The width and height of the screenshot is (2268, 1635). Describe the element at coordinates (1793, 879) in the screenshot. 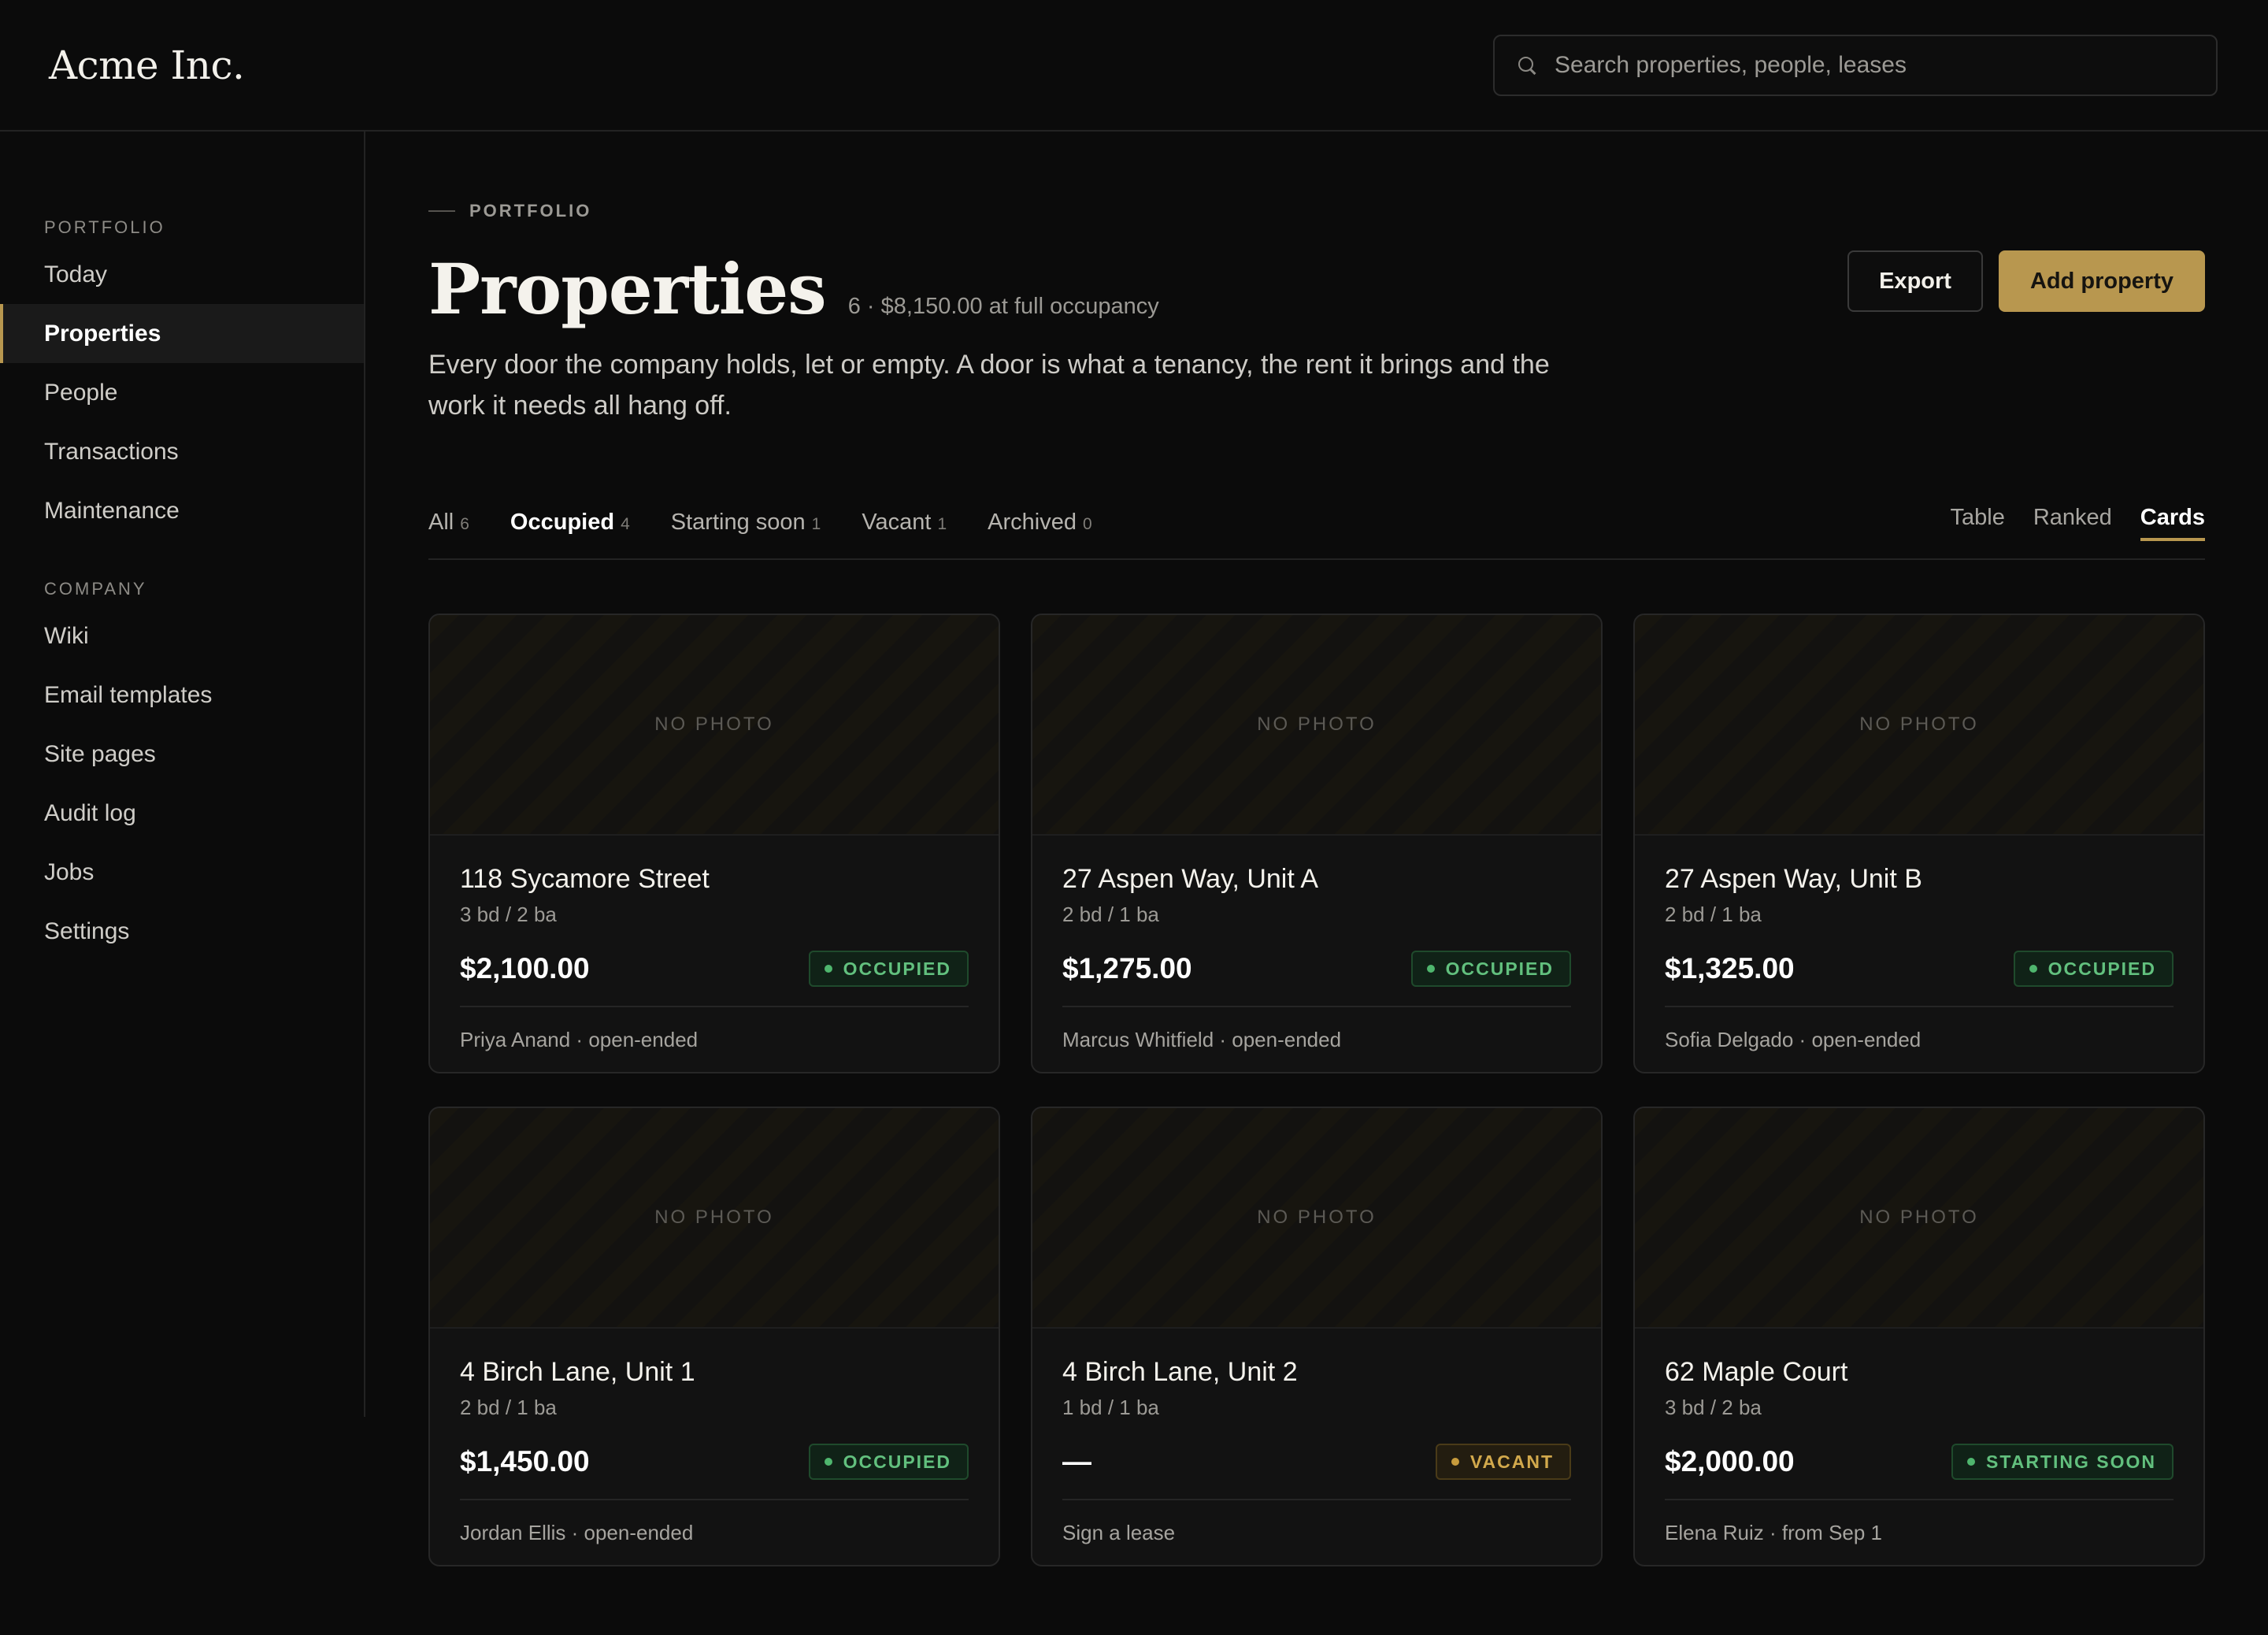

I see `property-name: 27 Aspen Way, Unit B` at that location.